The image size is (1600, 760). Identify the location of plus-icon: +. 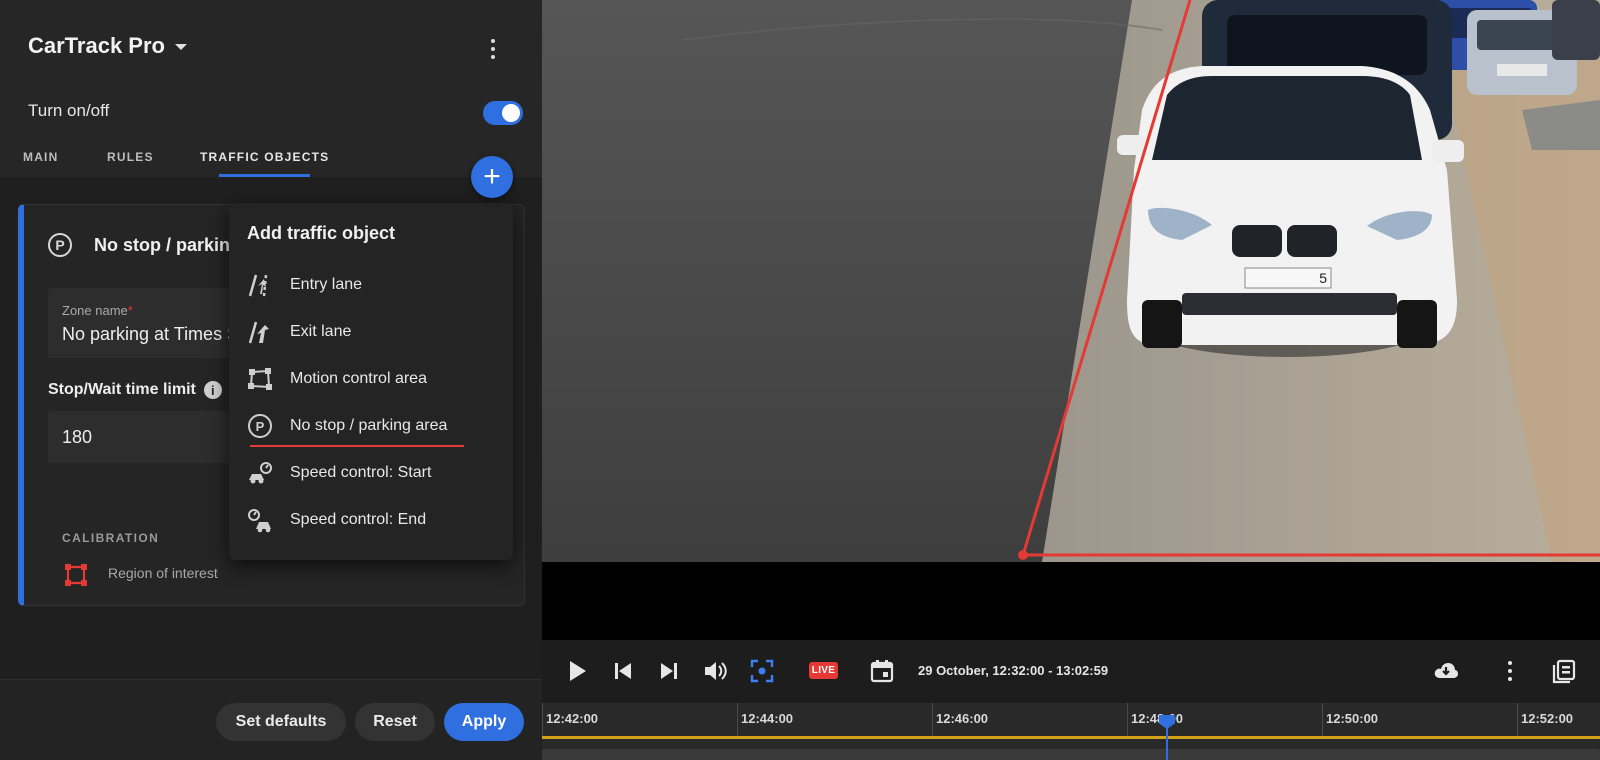
(492, 176).